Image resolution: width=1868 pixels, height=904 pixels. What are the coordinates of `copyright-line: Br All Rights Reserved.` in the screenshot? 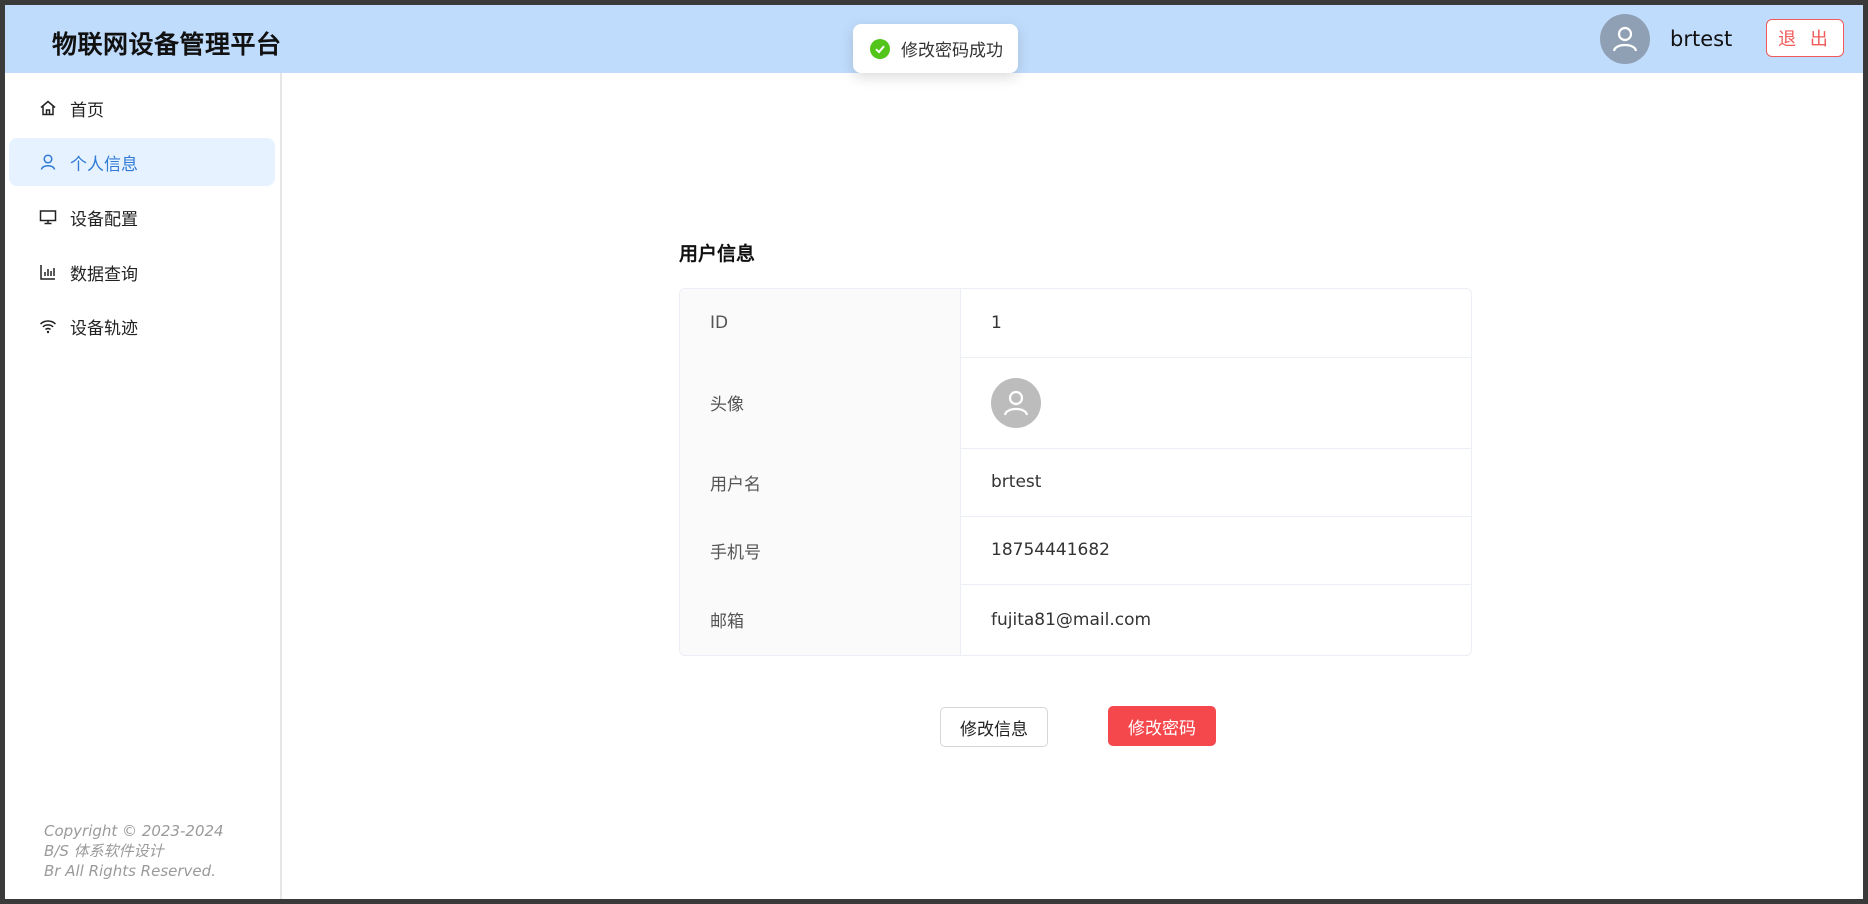 It's located at (130, 871).